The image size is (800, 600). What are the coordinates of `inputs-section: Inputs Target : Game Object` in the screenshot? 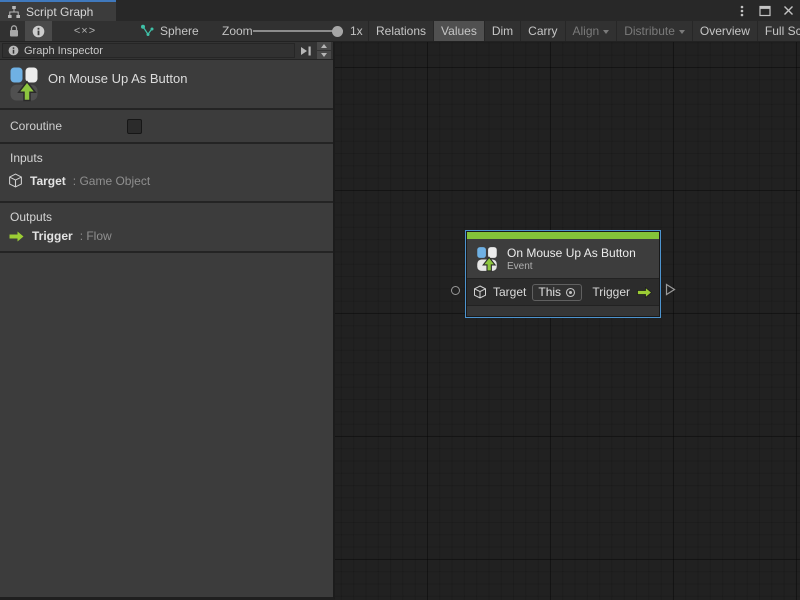 It's located at (166, 173).